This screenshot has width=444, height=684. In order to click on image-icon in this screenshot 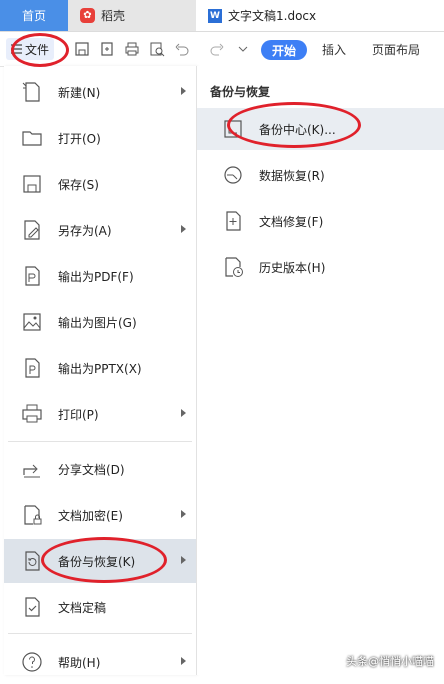, I will do `click(32, 322)`.